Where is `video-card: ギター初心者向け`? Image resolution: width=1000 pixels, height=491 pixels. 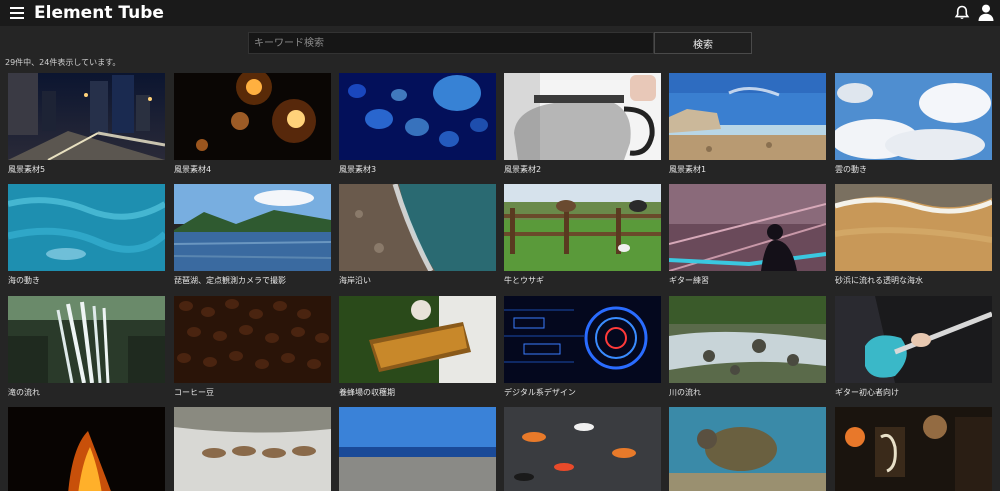
video-card: ギター初心者向け is located at coordinates (913, 347).